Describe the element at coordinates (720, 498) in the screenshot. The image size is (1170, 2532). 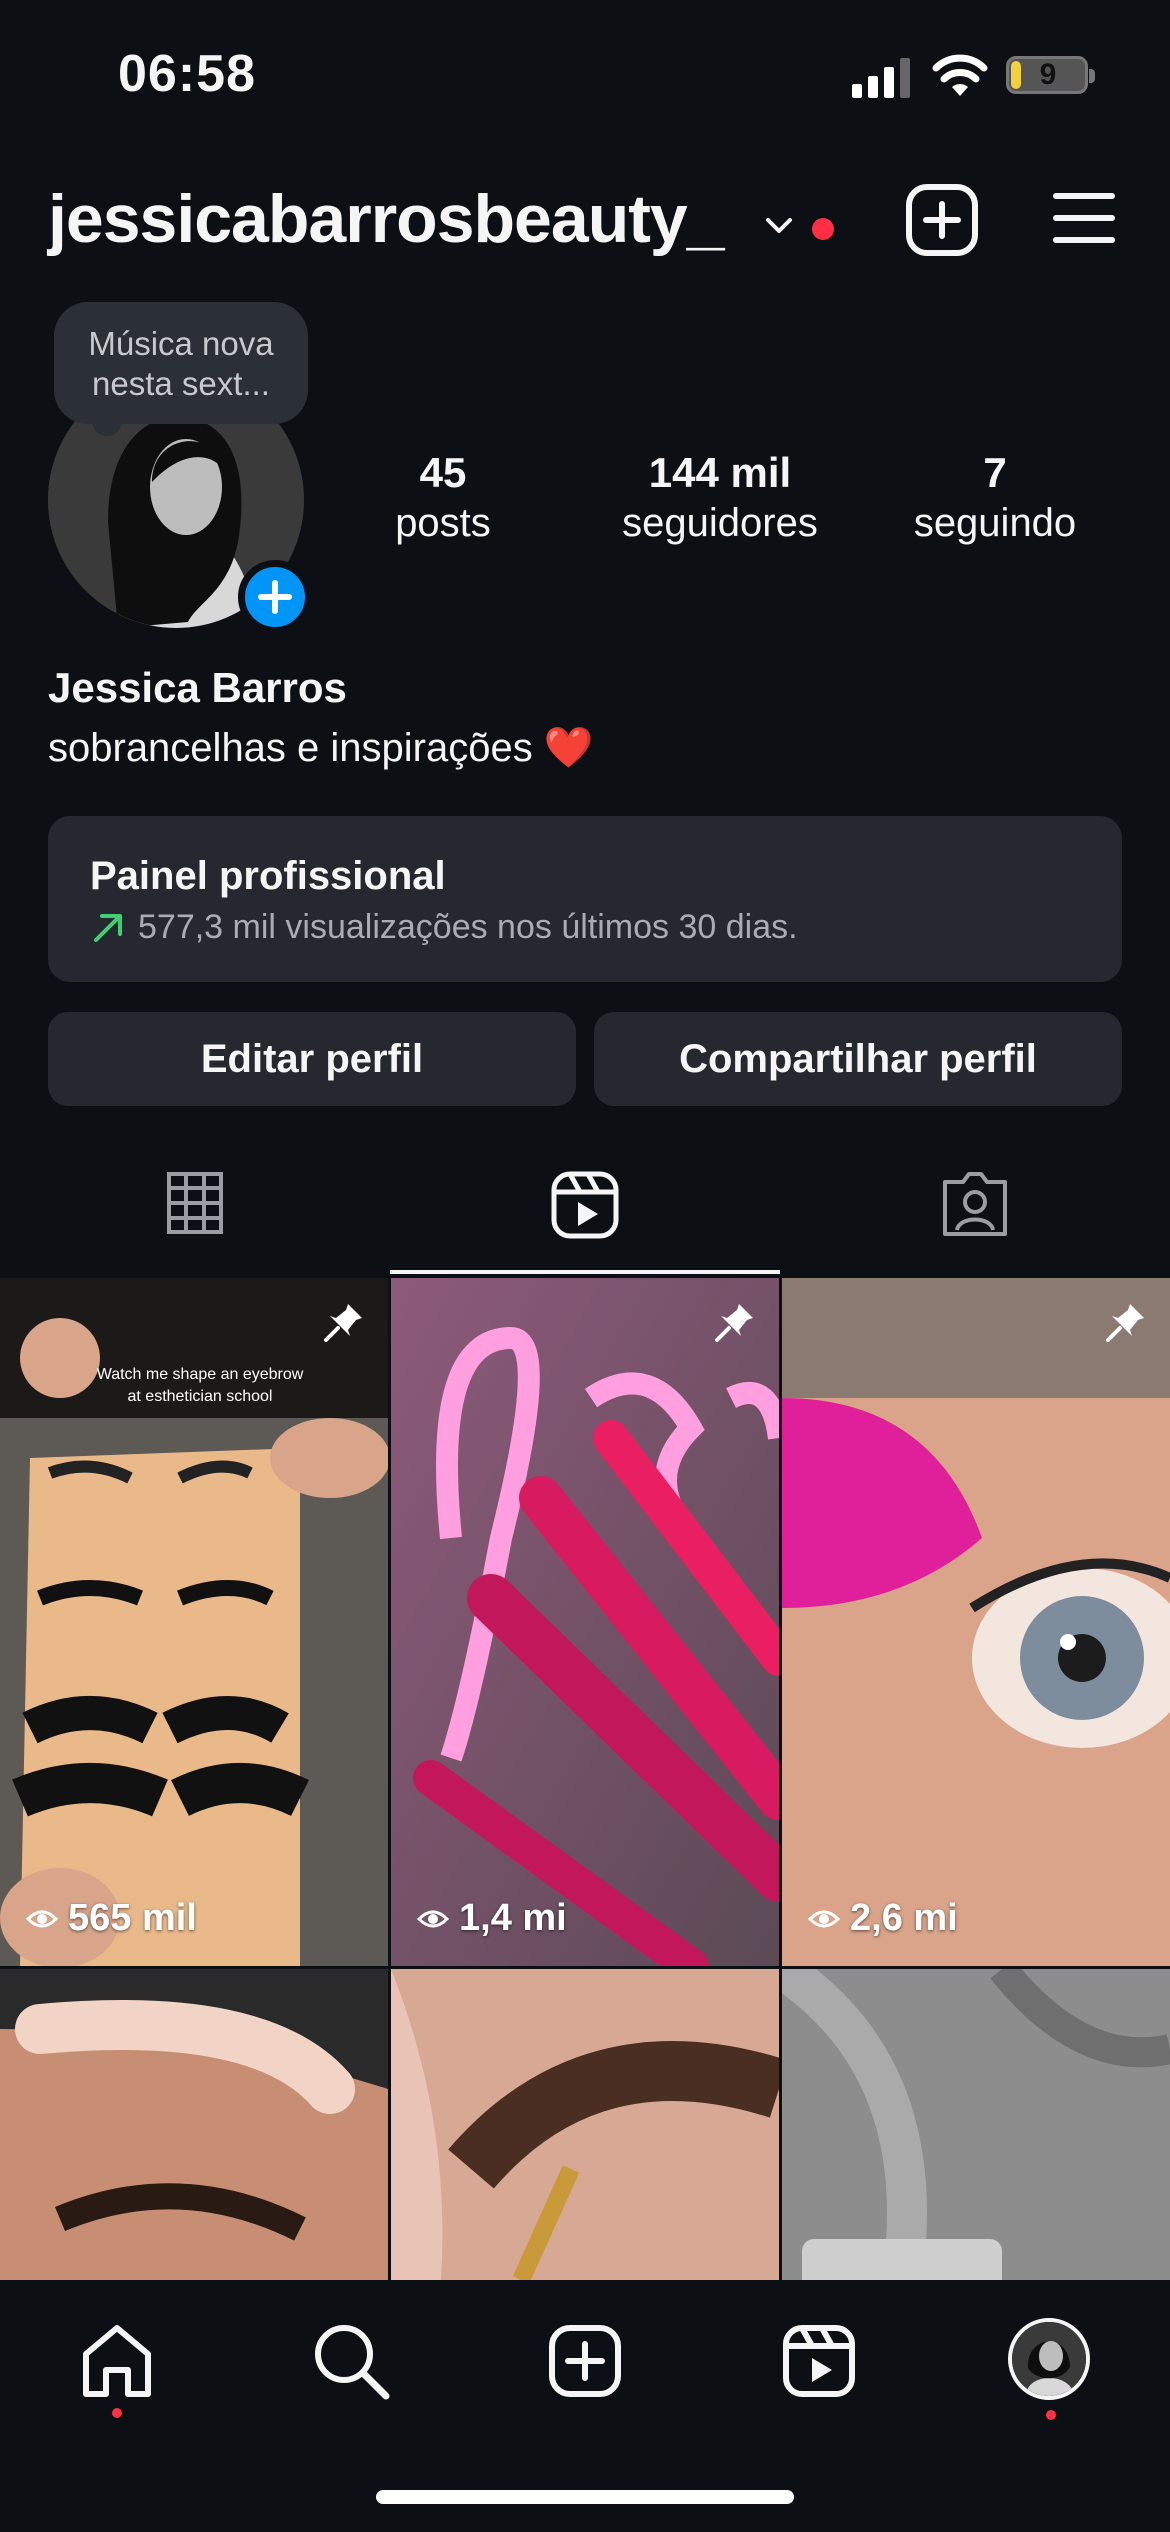
I see `stat-followers: 144 mil seguidores` at that location.